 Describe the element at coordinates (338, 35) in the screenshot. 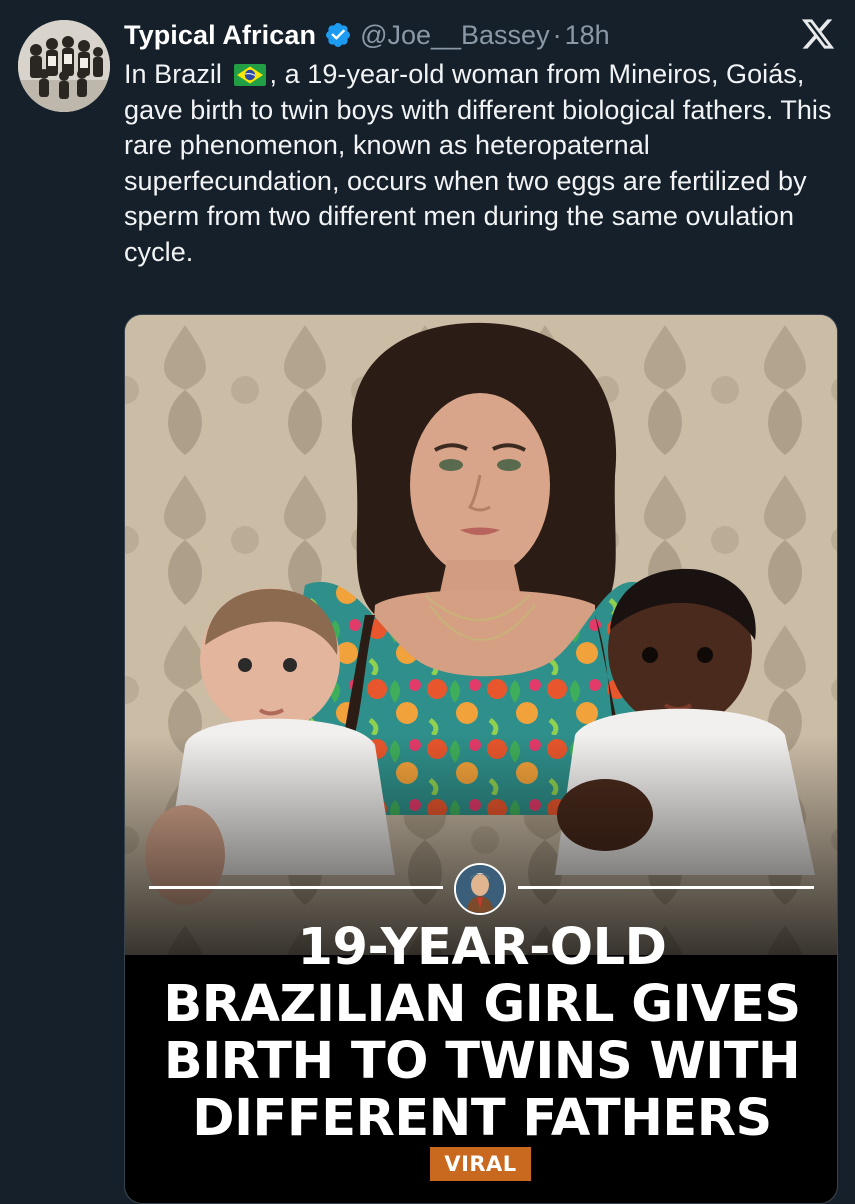

I see `verified-badge-icon` at that location.